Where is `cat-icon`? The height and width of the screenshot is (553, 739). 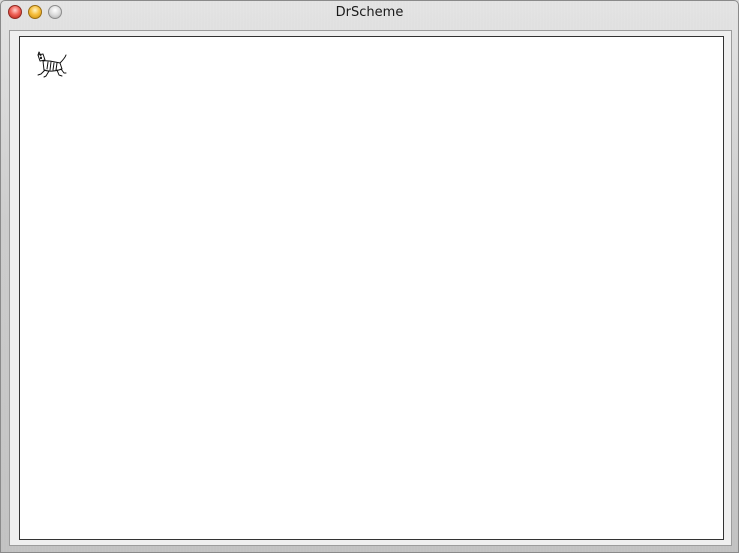
cat-icon is located at coordinates (52, 64).